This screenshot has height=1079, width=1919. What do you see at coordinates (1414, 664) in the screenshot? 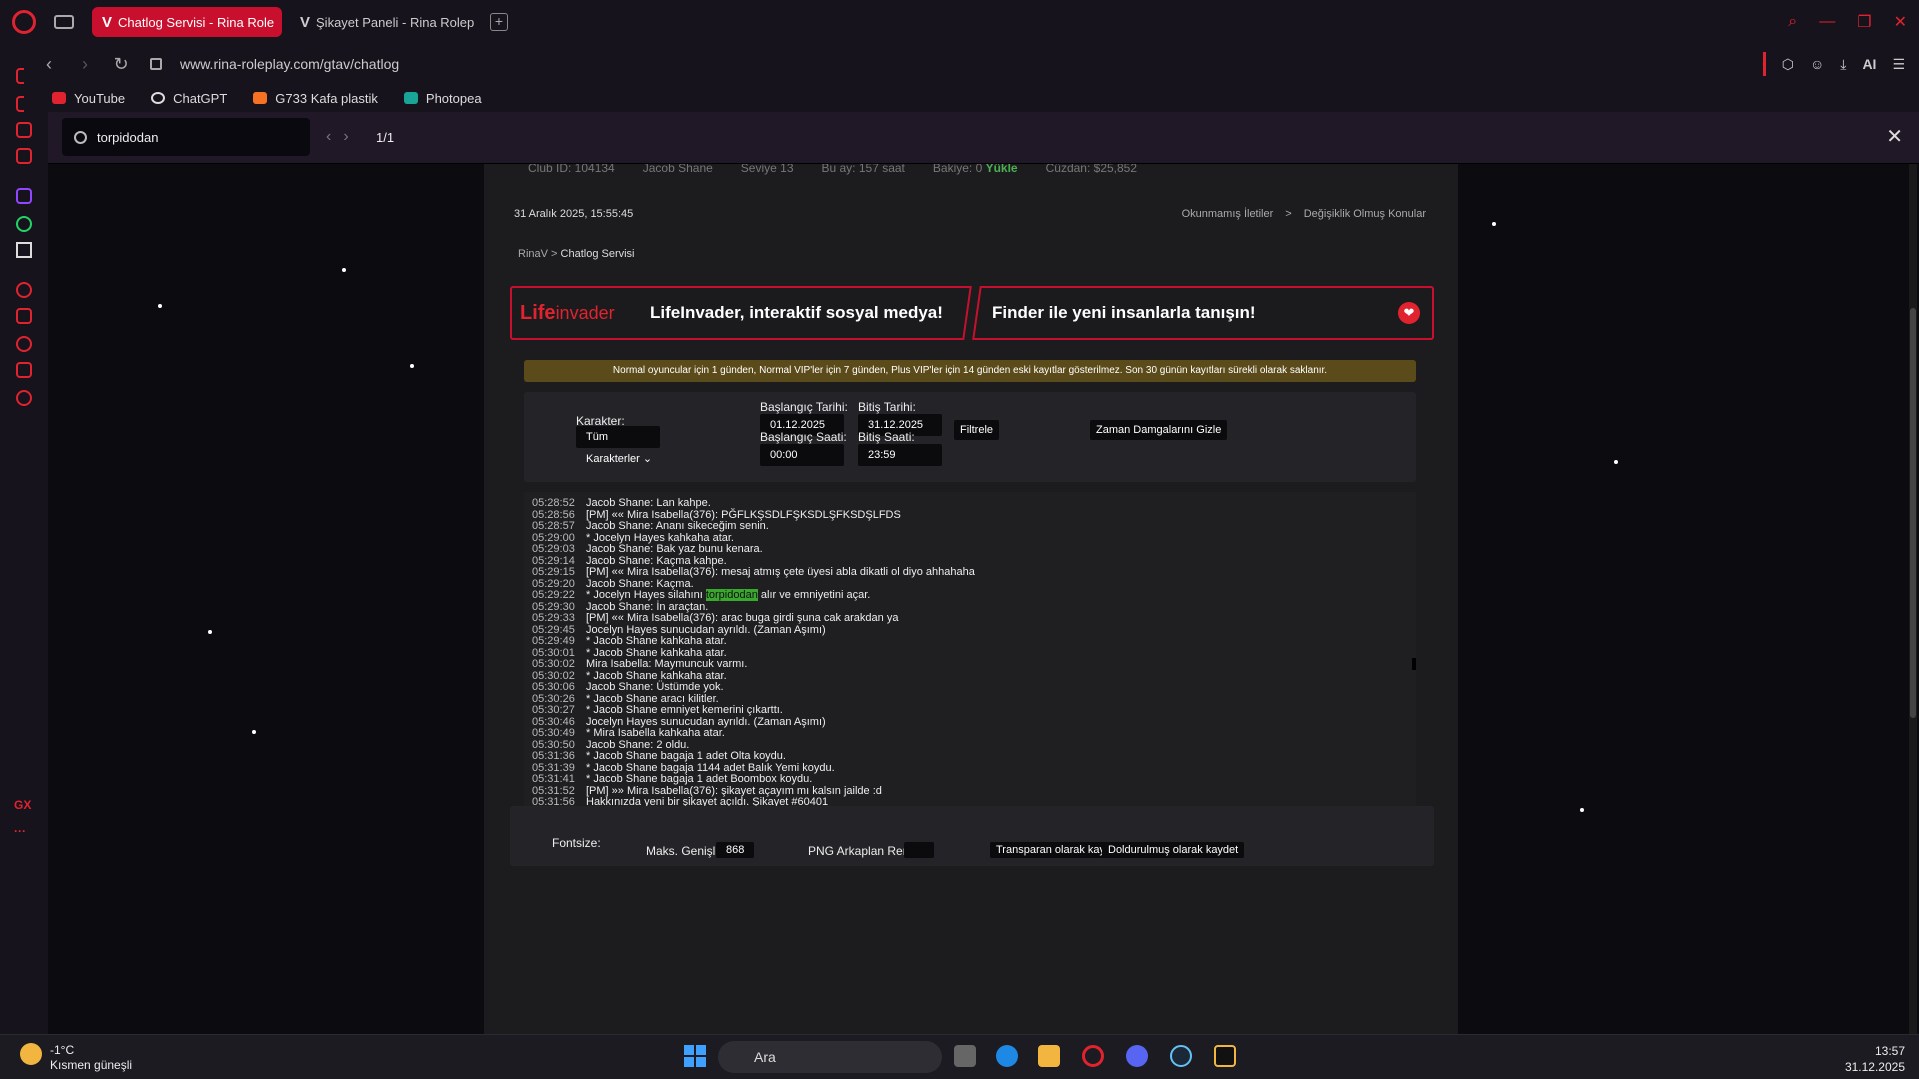
I see `chatlog-scrollbar` at bounding box center [1414, 664].